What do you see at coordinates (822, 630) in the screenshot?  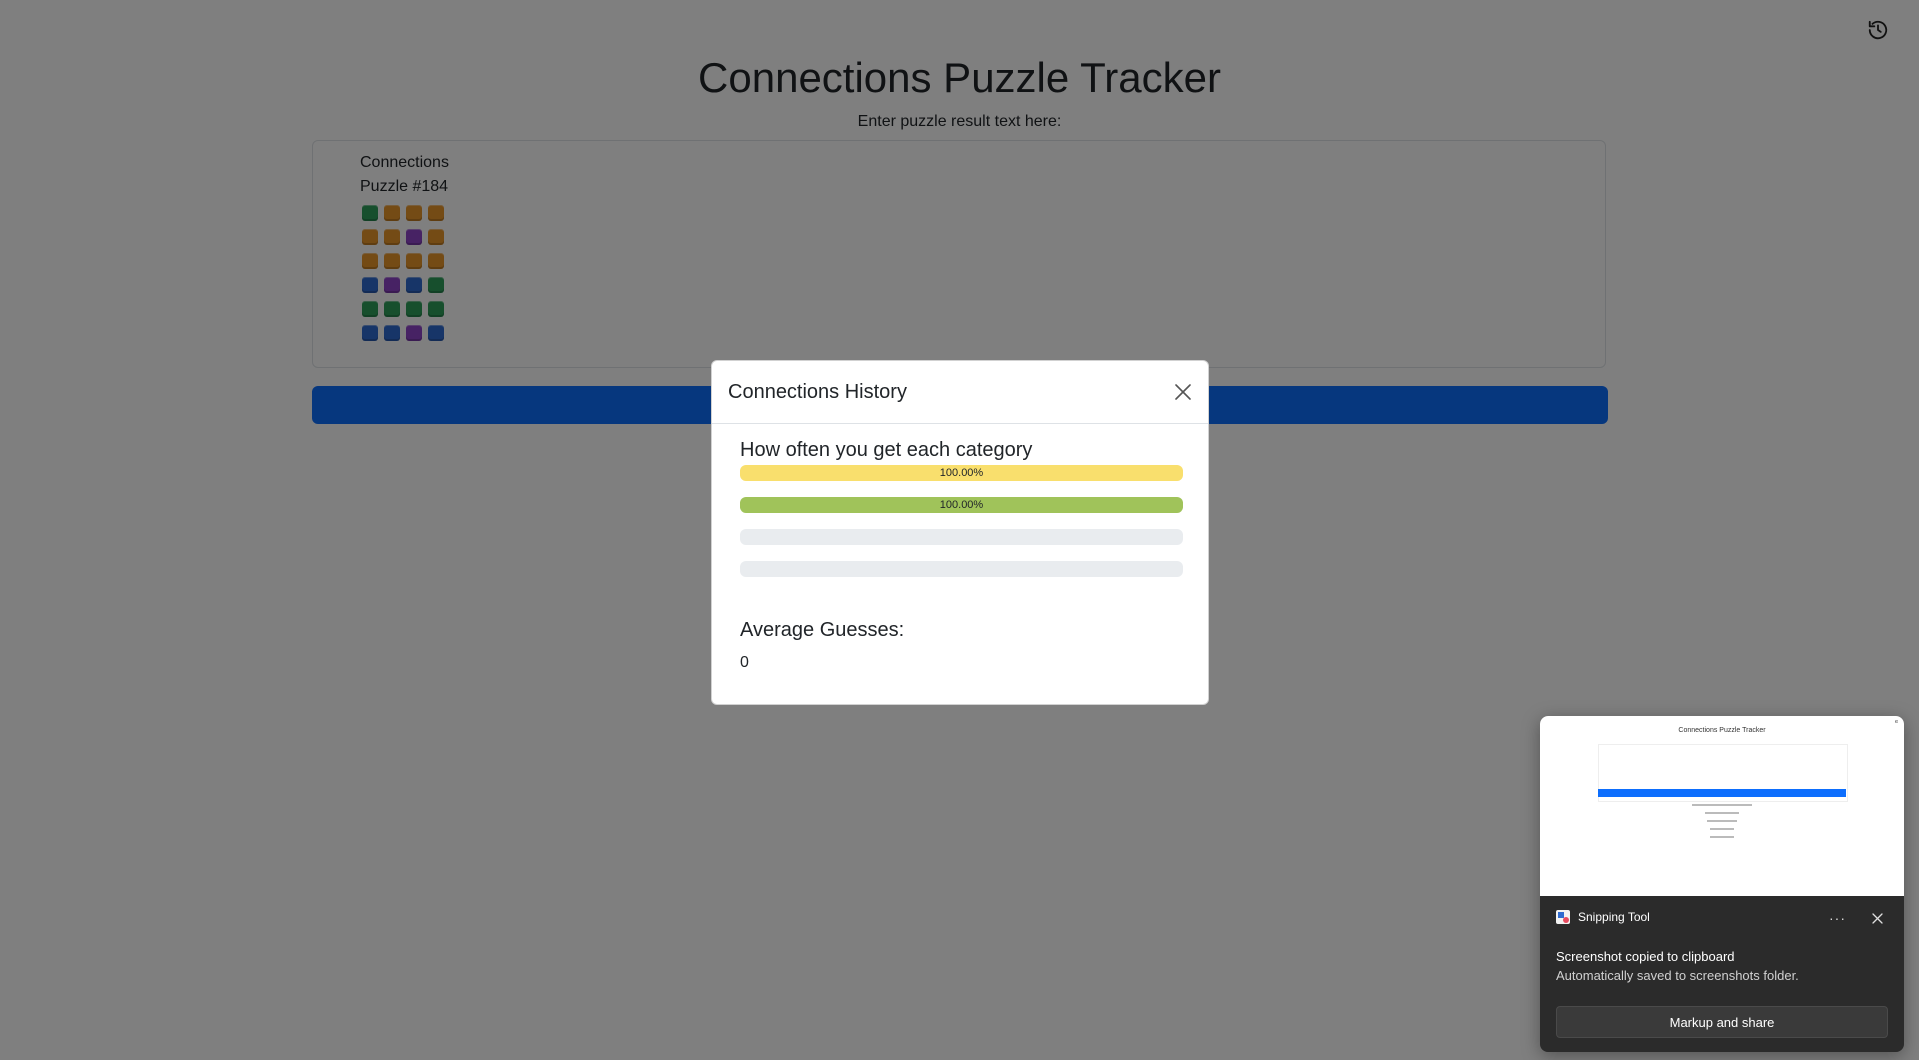 I see `average-guesses-title: Average Guesses:` at bounding box center [822, 630].